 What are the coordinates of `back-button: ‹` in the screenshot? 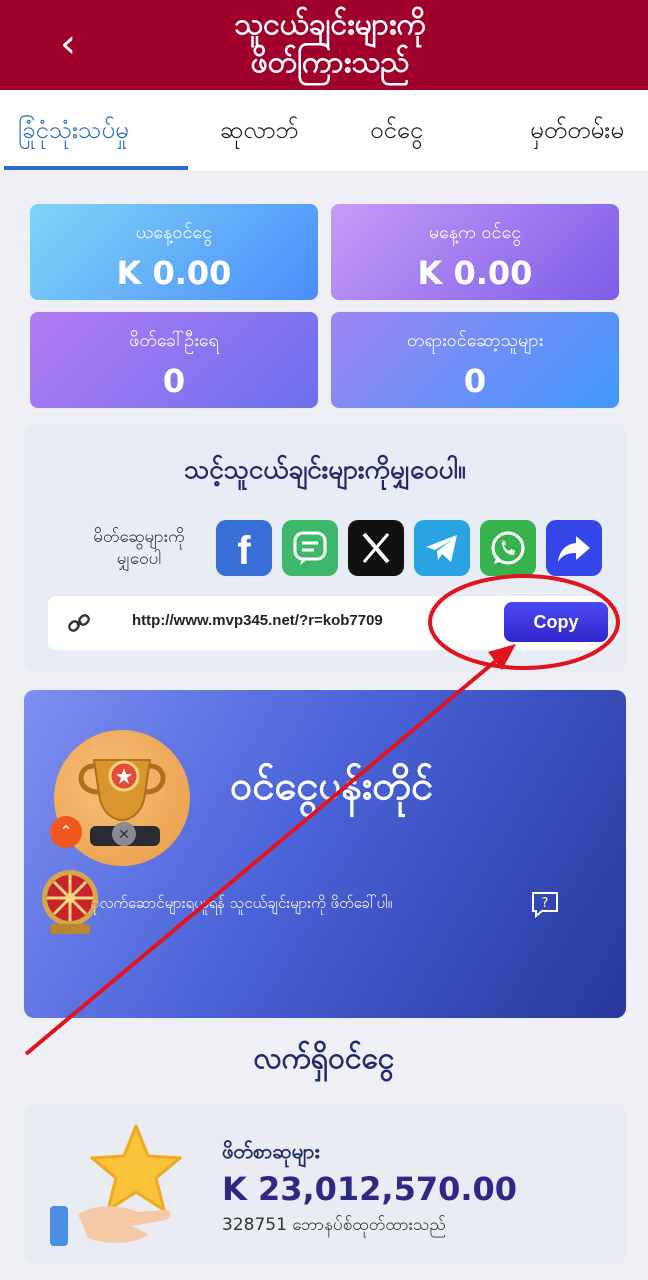 It's located at (68, 44).